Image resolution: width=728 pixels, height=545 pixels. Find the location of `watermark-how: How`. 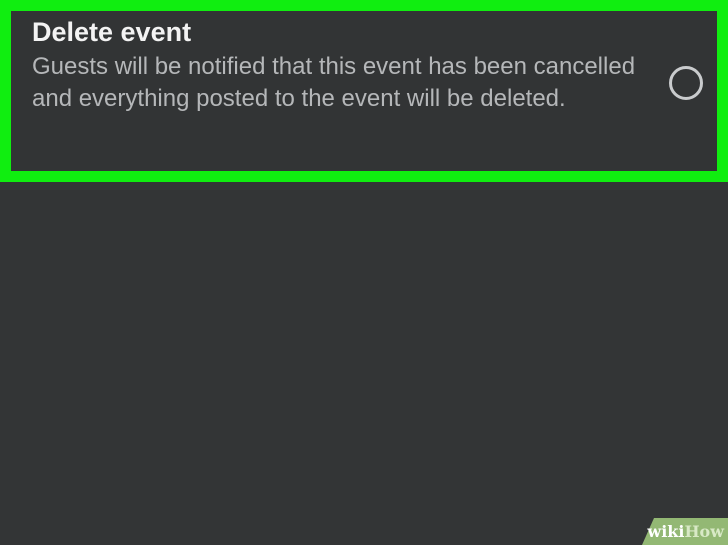

watermark-how: How is located at coordinates (704, 531).